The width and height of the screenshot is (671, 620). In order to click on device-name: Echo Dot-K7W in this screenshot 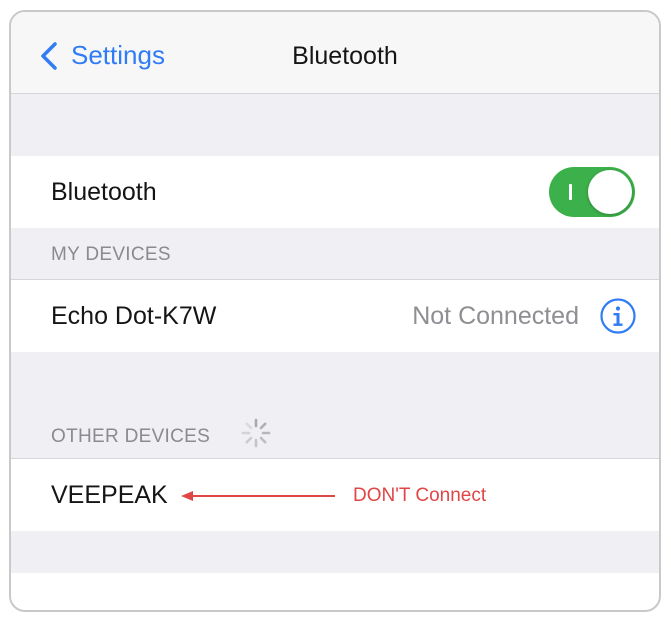, I will do `click(134, 316)`.